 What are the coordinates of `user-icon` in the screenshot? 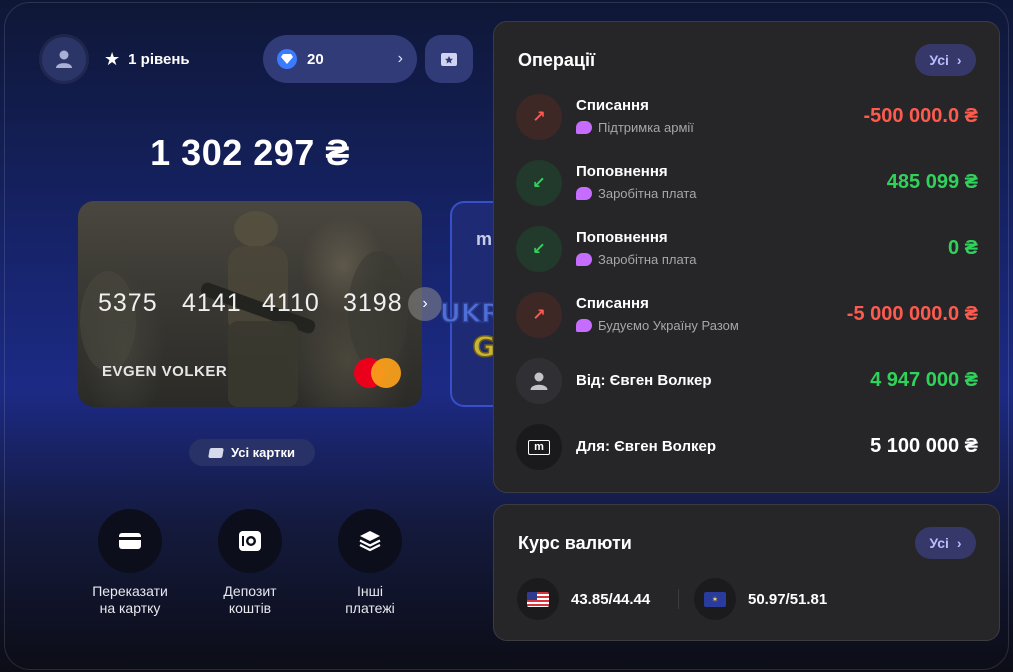 It's located at (64, 59).